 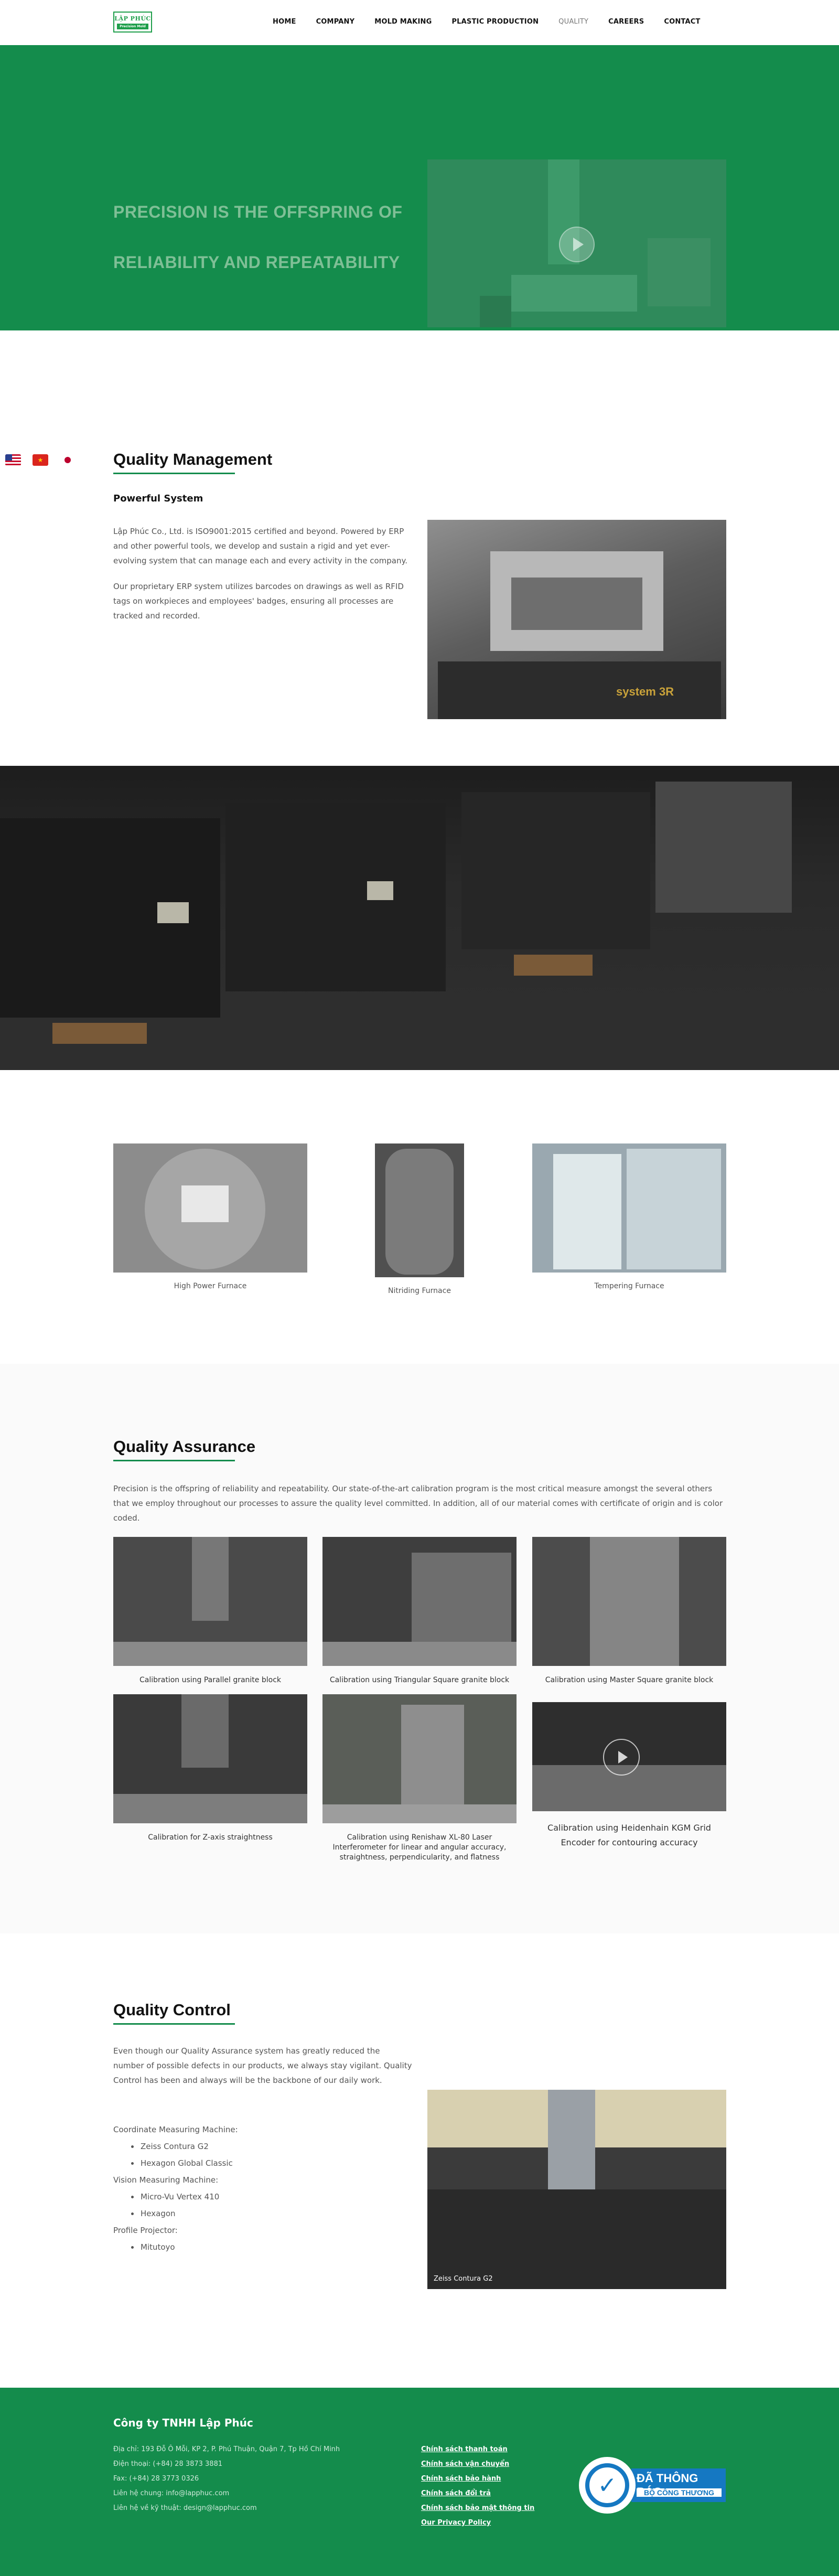 What do you see at coordinates (573, 22) in the screenshot?
I see `nav-quality: QUALITY` at bounding box center [573, 22].